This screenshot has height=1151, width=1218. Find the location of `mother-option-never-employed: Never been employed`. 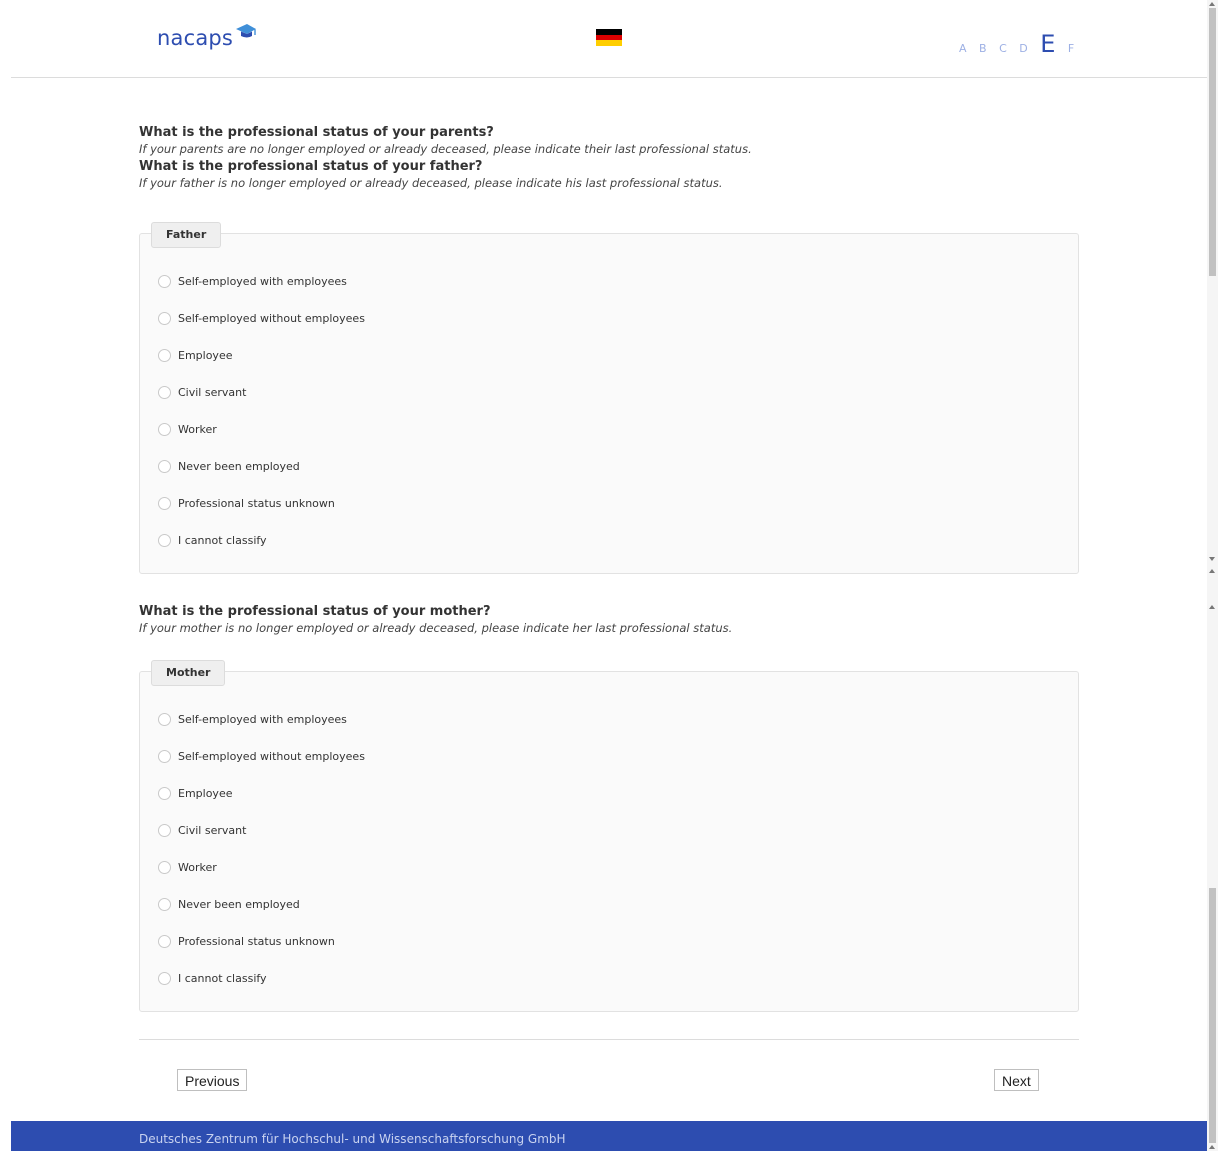

mother-option-never-employed: Never been employed is located at coordinates (229, 904).